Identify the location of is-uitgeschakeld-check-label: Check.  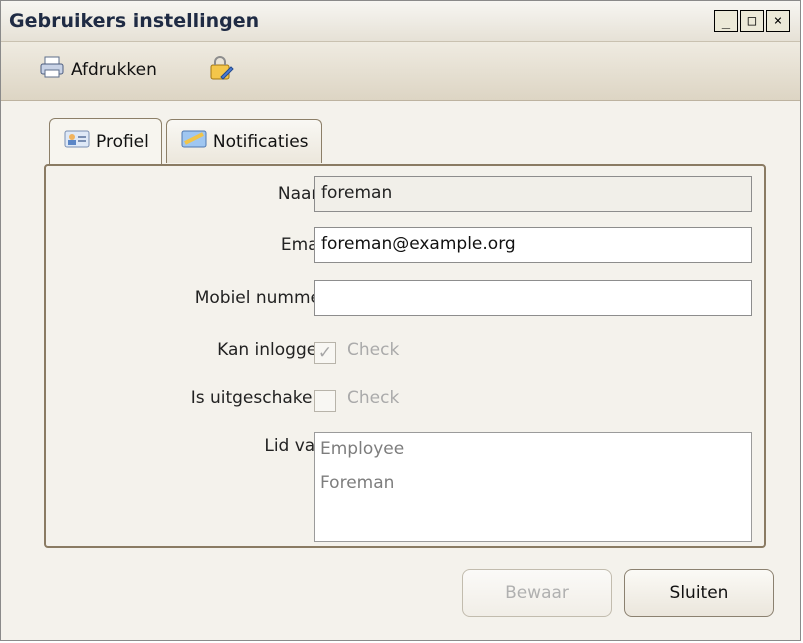
(373, 398).